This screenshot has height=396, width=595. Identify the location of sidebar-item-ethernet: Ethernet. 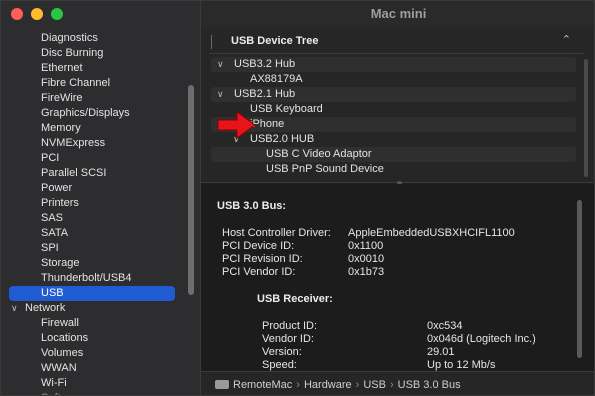
(101, 68).